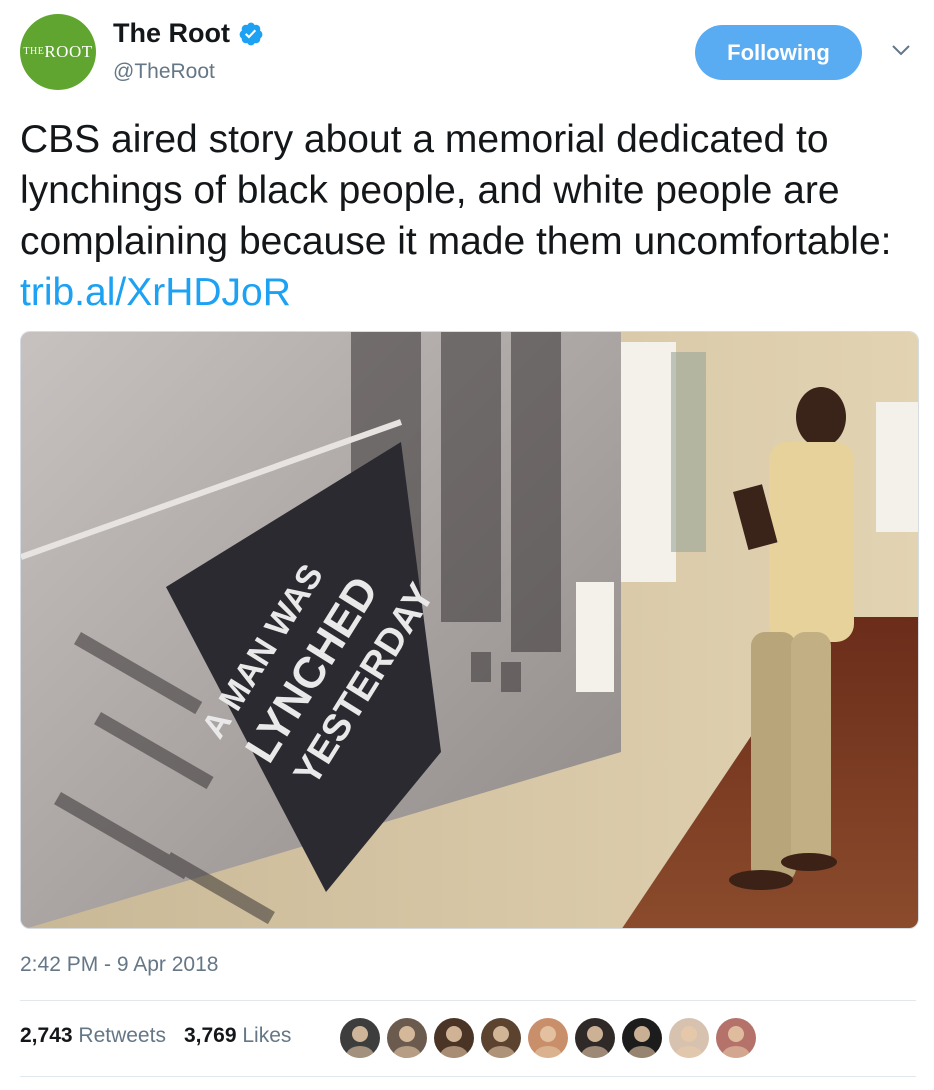 The image size is (934, 1090). What do you see at coordinates (119, 965) in the screenshot?
I see `tweet-timestamp: 2:42 PM - 9 Apr 2018` at bounding box center [119, 965].